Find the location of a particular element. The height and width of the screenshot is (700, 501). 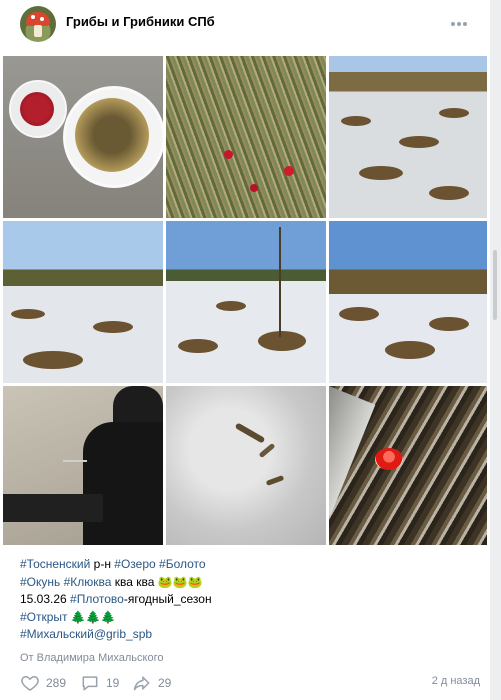

text-segment: -ягодный_сезон is located at coordinates (167, 599).